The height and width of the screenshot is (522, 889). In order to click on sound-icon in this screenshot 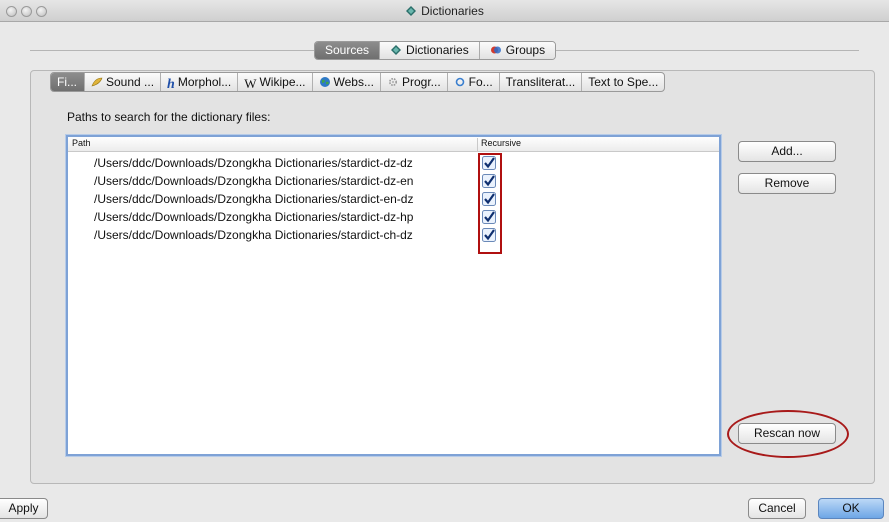, I will do `click(97, 82)`.